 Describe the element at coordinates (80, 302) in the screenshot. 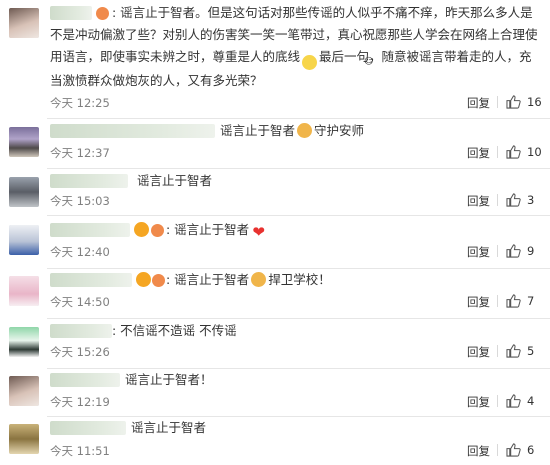

I see `comment-time: 今天 14:50` at that location.